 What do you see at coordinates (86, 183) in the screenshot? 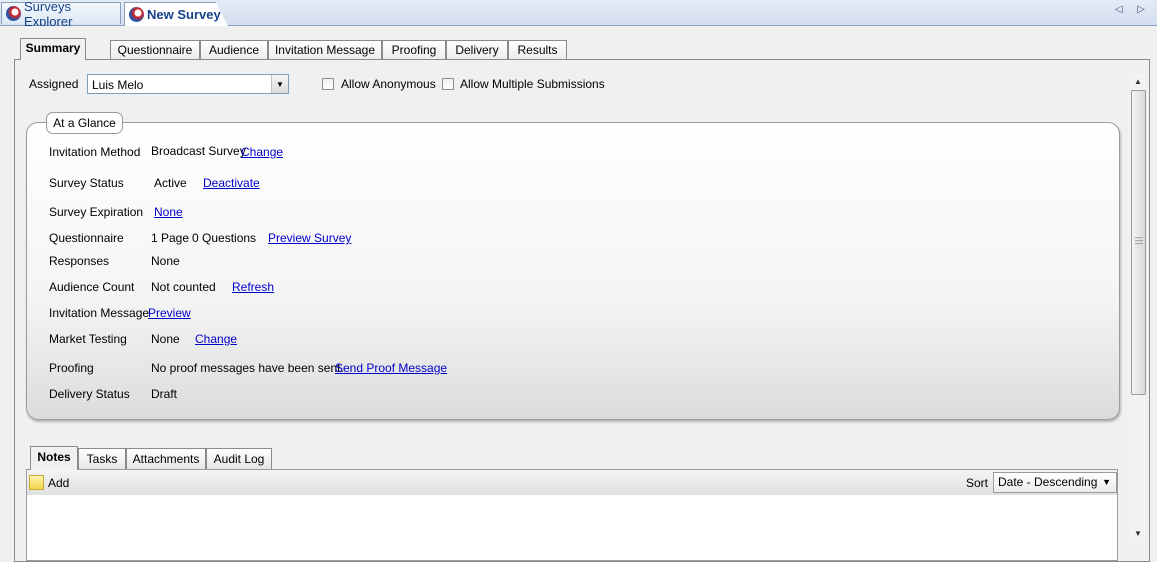
I see `survey-status-label: Survey Status` at bounding box center [86, 183].